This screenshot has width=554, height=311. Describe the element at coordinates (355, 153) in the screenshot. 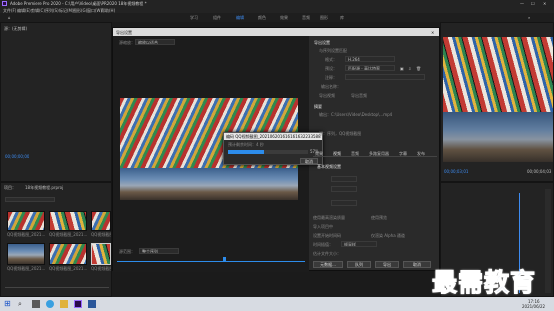

I see `tab-audio-settings: 音频` at that location.